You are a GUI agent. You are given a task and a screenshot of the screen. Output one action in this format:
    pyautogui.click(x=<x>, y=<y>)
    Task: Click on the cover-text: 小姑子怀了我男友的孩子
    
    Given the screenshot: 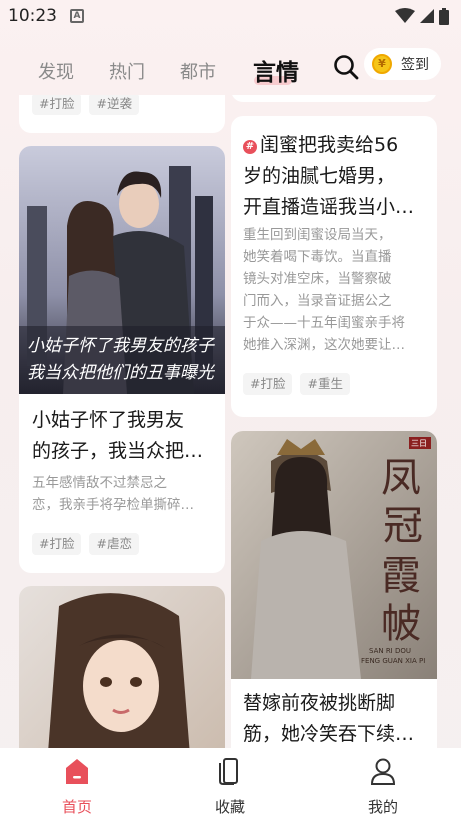 What is the action you would take?
    pyautogui.click(x=121, y=346)
    